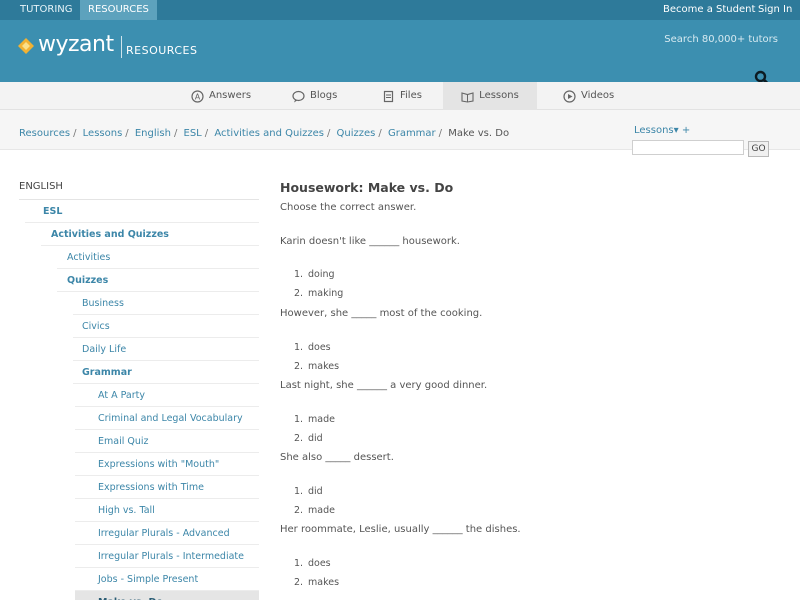  I want to click on svg-text: A, so click(198, 96).